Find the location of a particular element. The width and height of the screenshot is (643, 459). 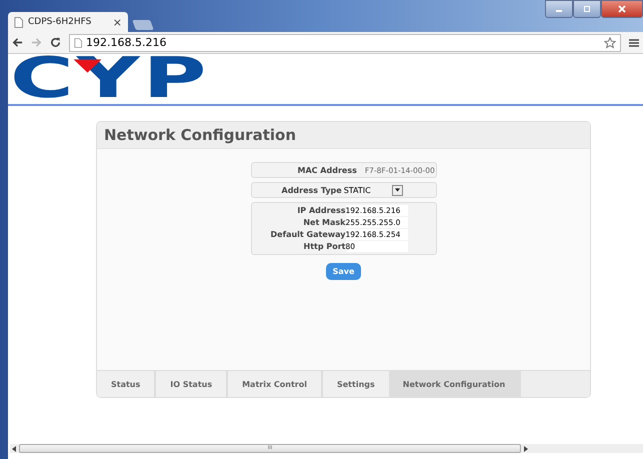

menu-icon is located at coordinates (634, 43).